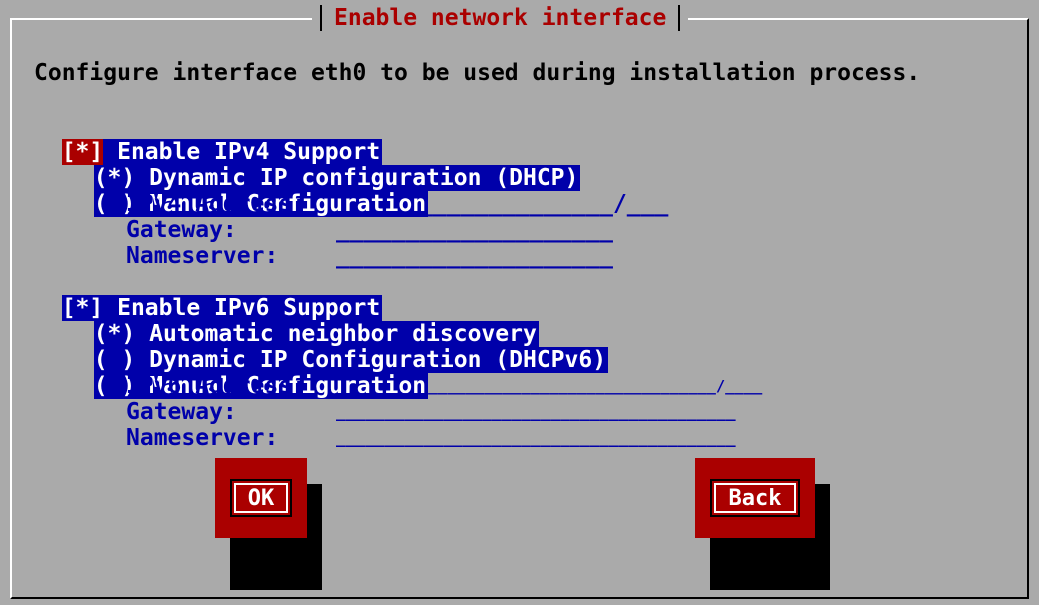 The image size is (1039, 605). I want to click on ipv6-enable-checkbox: [*] Enable IPv6 Support, so click(208, 295).